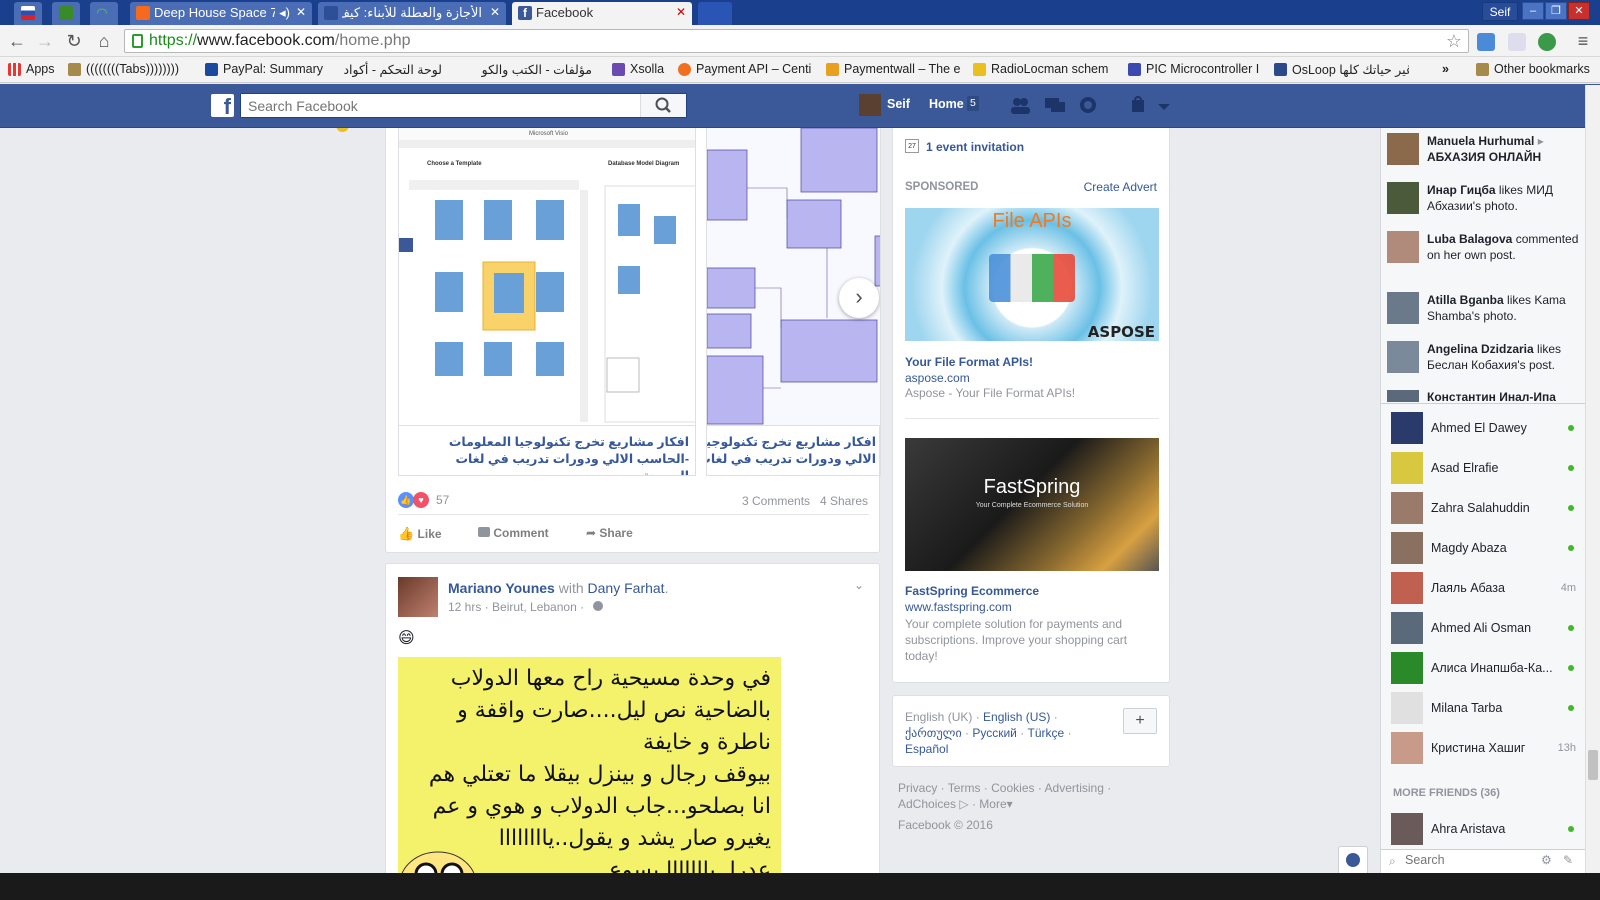 This screenshot has width=1600, height=900. What do you see at coordinates (1454, 41) in the screenshot?
I see `bookmark-star-icon: ☆` at bounding box center [1454, 41].